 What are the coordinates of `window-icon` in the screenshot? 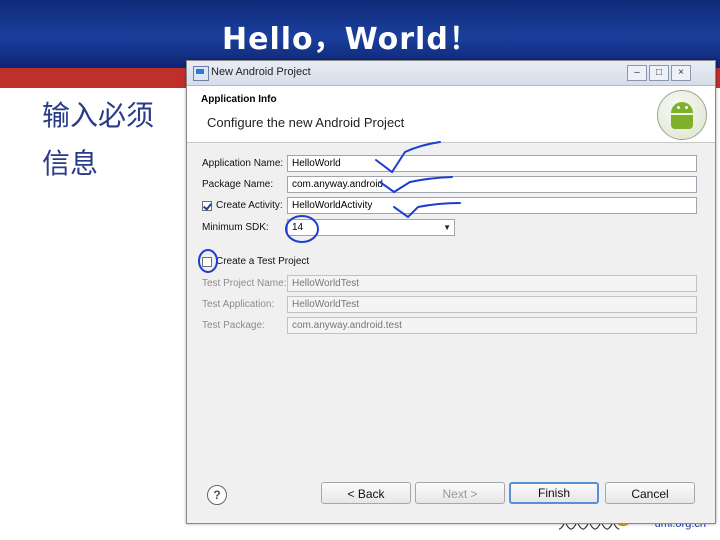 It's located at (201, 73).